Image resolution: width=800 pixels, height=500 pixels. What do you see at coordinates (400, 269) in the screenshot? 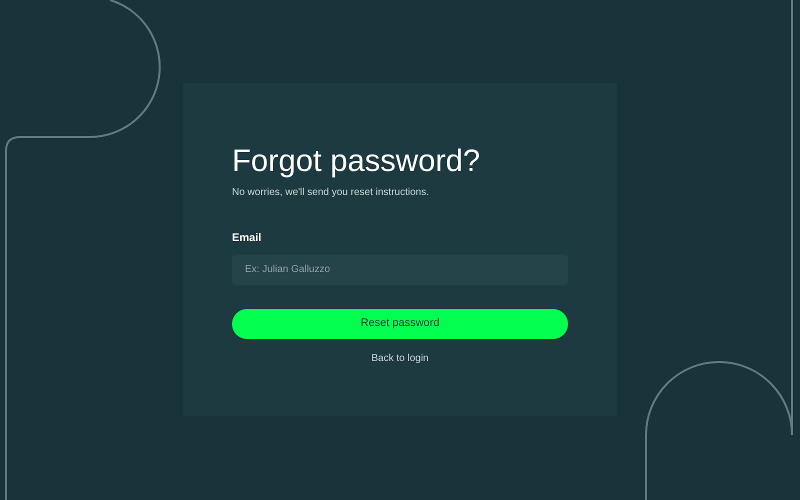
I see `email-field: Ex: Julian Galluzzo` at bounding box center [400, 269].